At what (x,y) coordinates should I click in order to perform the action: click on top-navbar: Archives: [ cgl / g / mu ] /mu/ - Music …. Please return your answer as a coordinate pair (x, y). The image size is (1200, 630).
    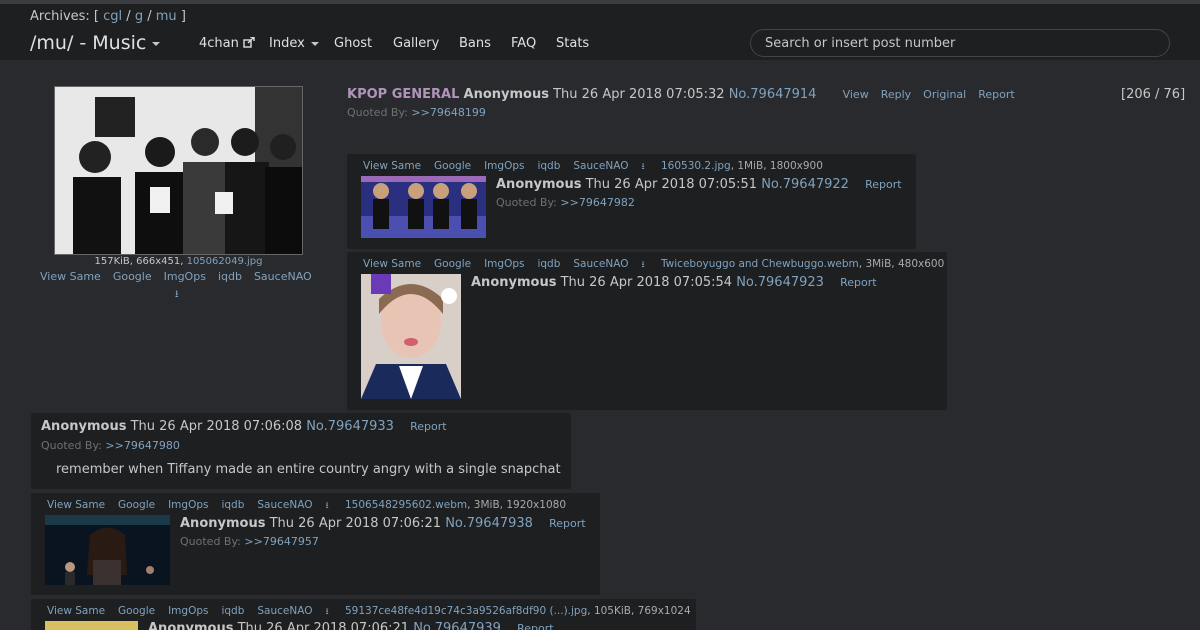
    Looking at the image, I should click on (600, 30).